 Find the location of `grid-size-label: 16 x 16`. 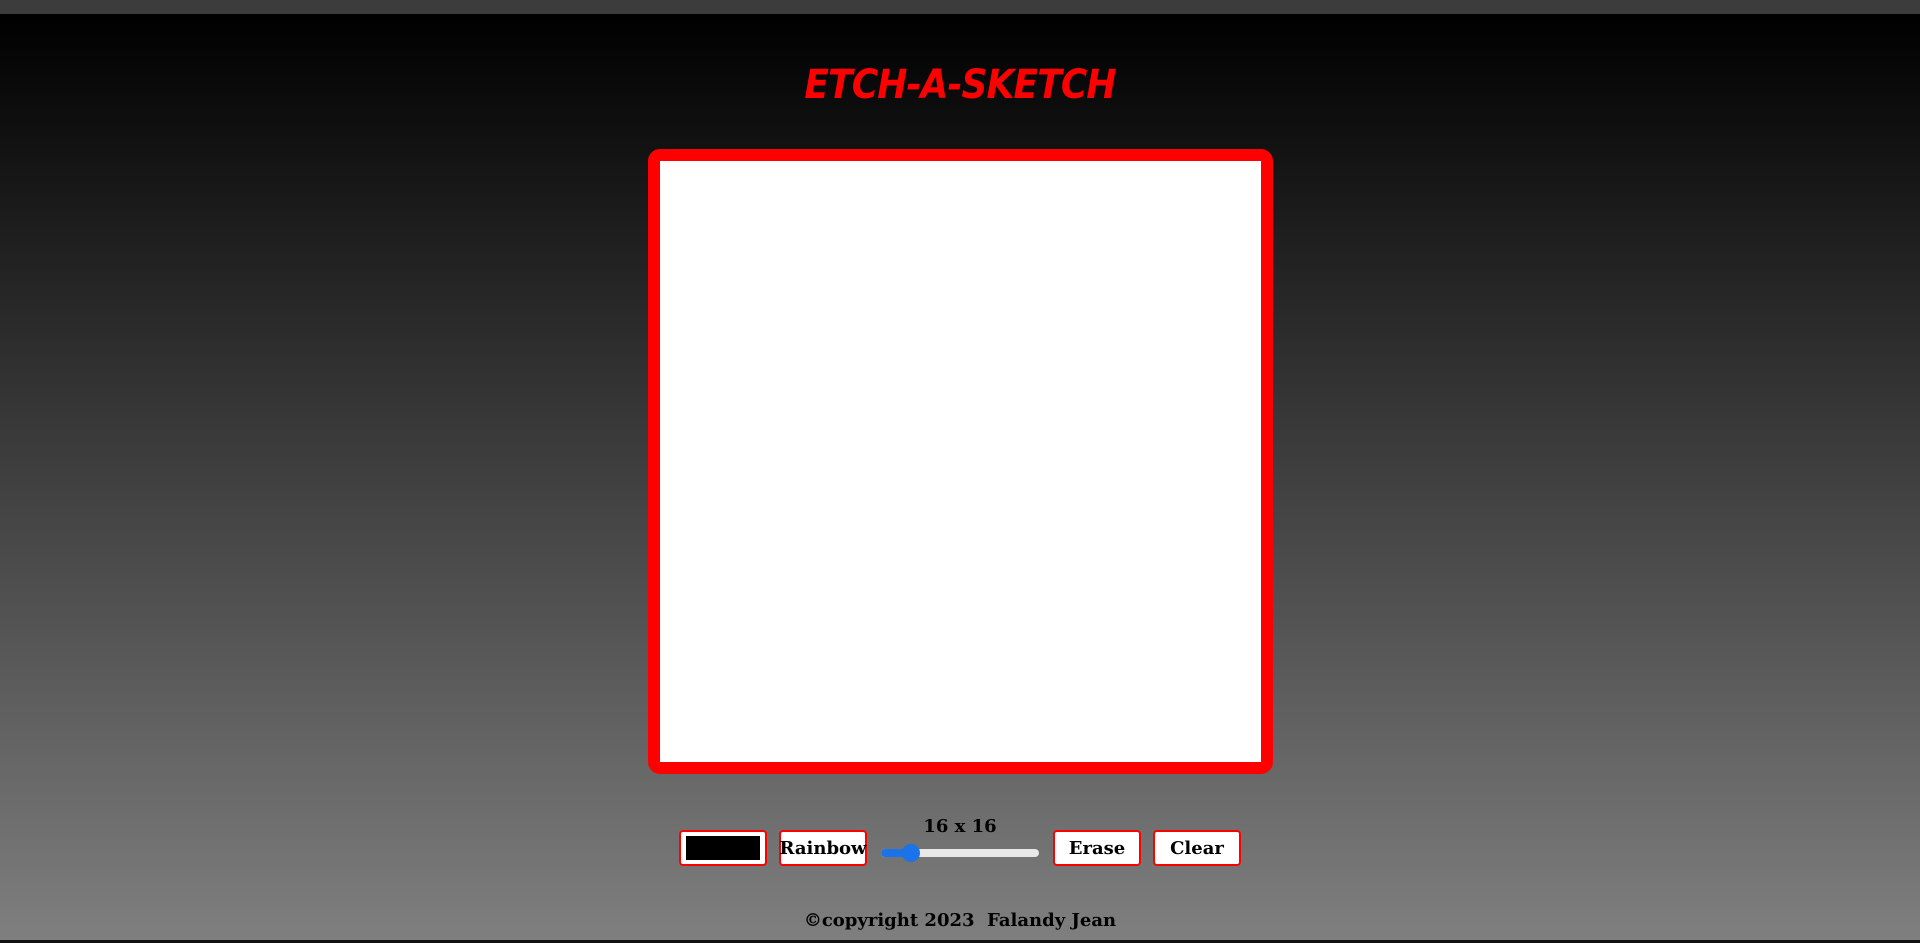

grid-size-label: 16 x 16 is located at coordinates (960, 826).